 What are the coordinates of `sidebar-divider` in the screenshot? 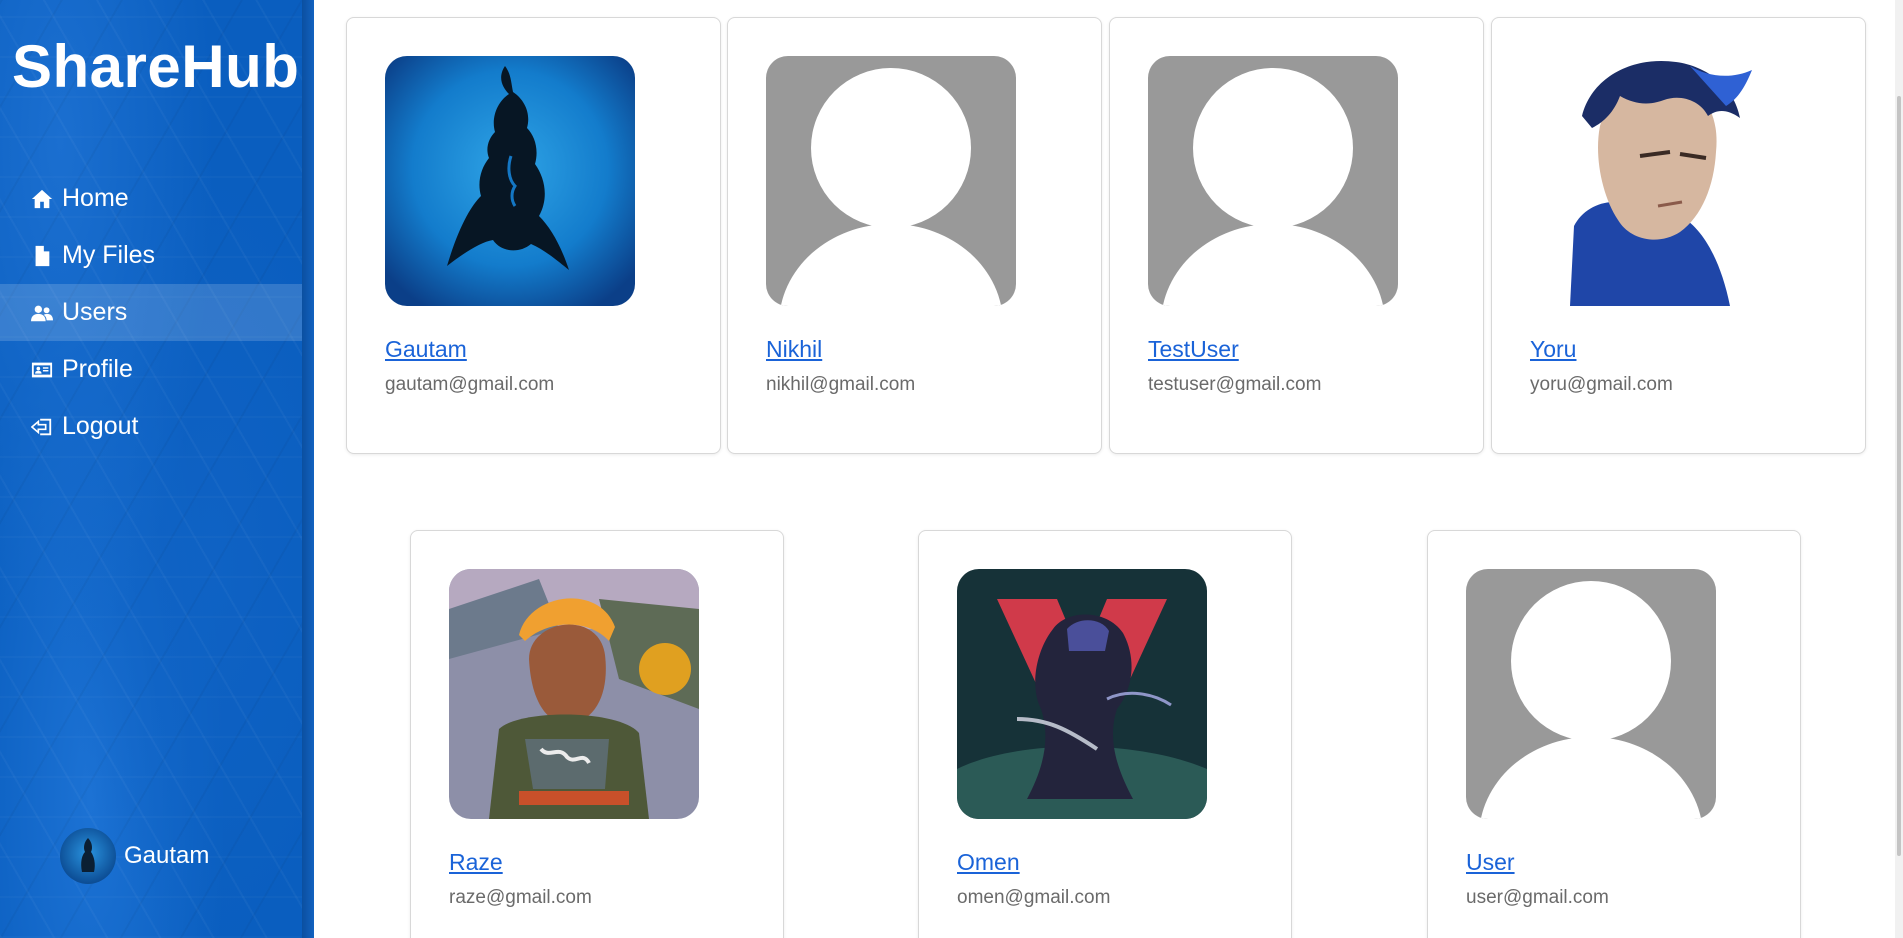 It's located at (308, 469).